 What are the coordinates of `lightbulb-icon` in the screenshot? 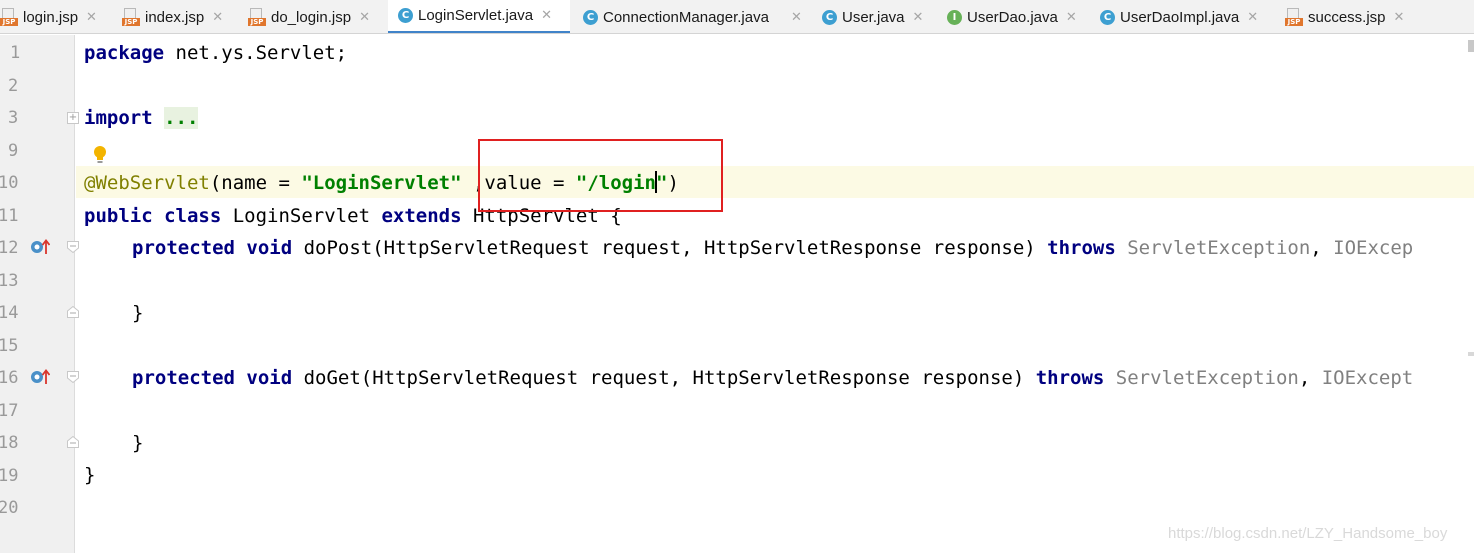 It's located at (100, 155).